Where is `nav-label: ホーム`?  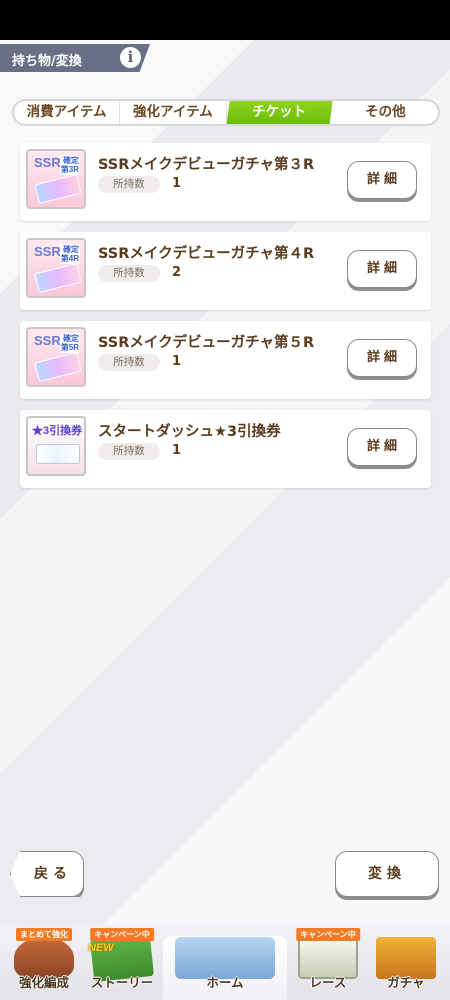
nav-label: ホーム is located at coordinates (225, 982).